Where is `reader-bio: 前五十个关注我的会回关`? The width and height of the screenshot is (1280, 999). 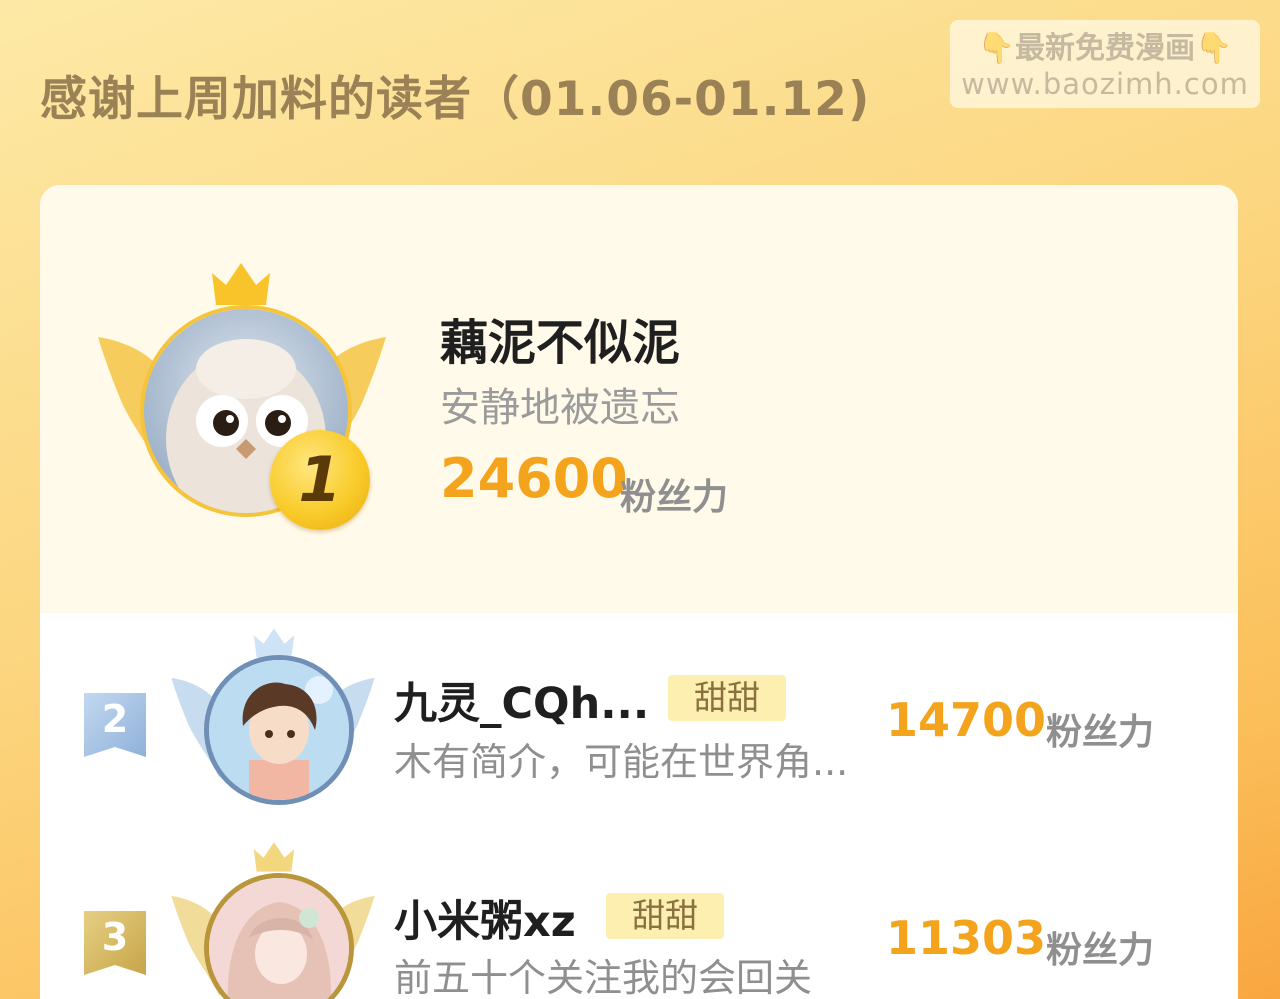
reader-bio: 前五十个关注我的会回关 is located at coordinates (603, 977).